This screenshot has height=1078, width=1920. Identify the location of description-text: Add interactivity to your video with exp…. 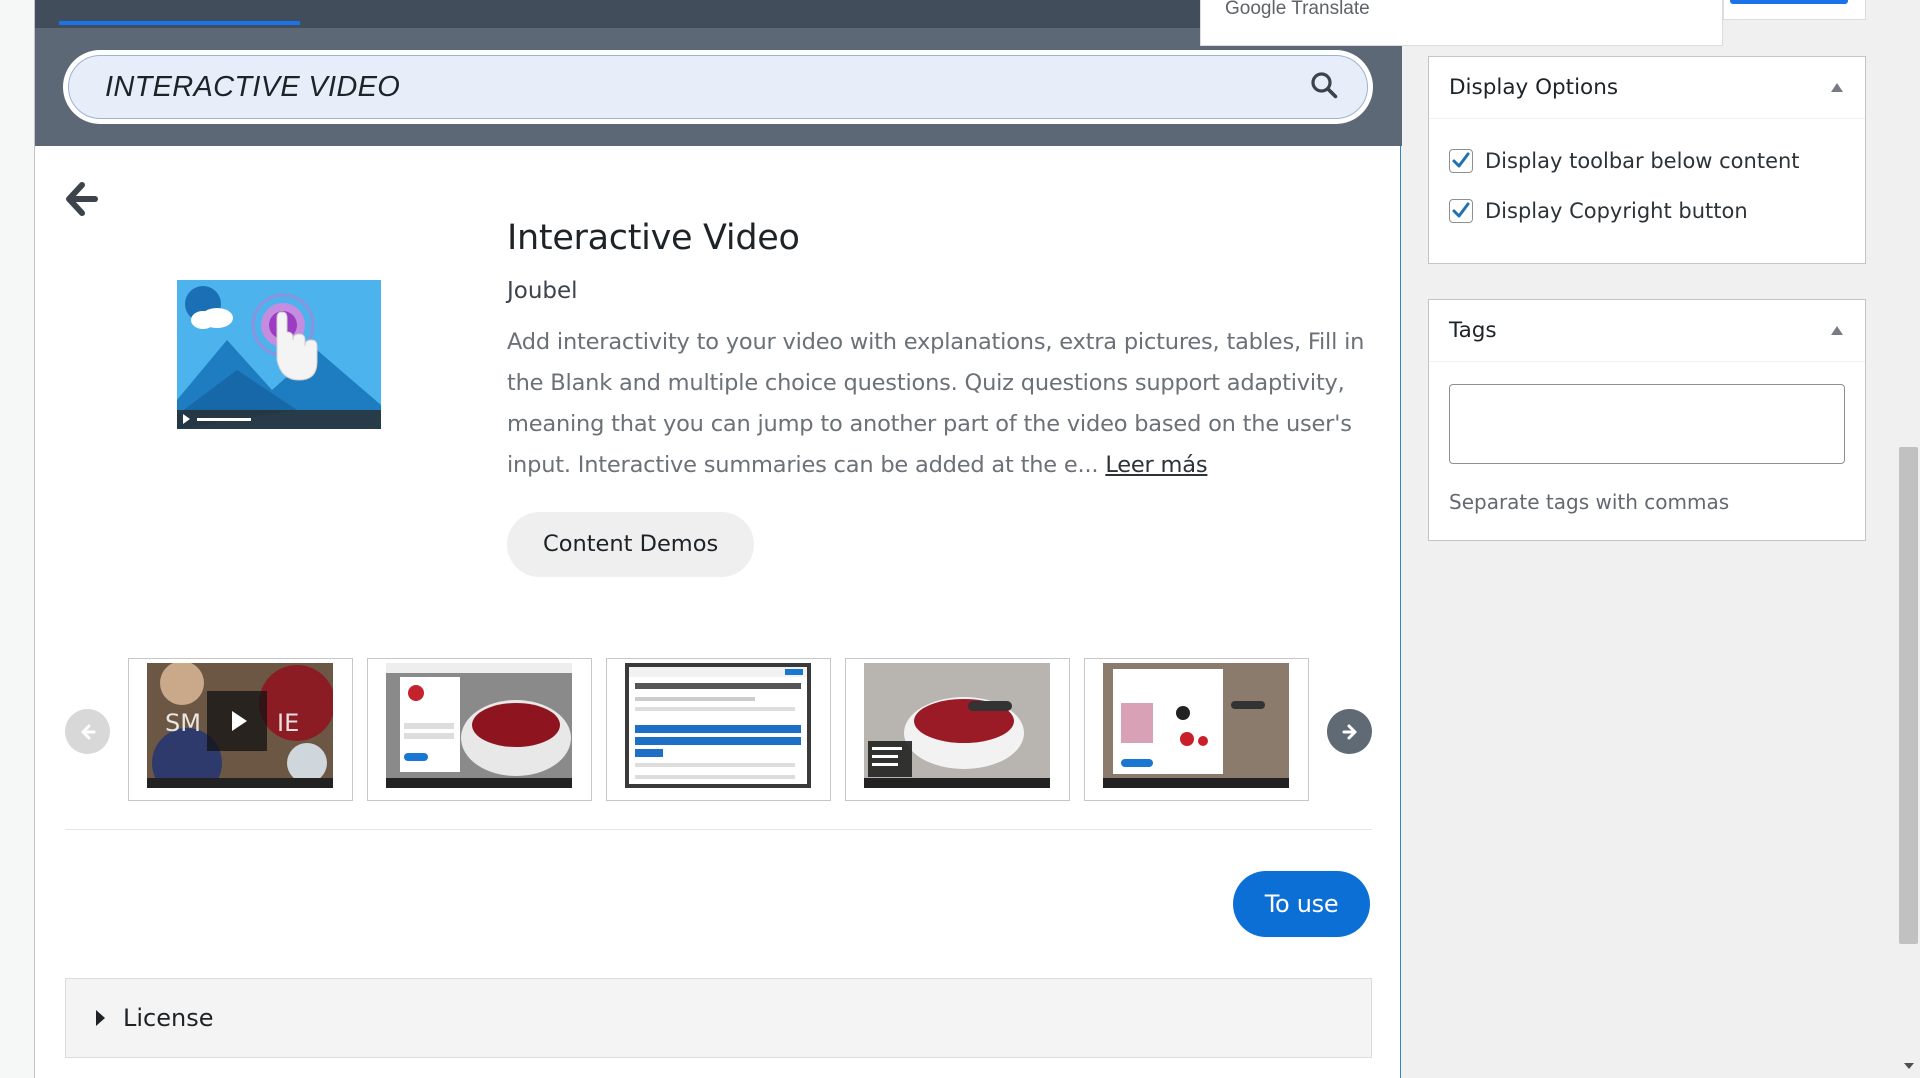
(936, 403).